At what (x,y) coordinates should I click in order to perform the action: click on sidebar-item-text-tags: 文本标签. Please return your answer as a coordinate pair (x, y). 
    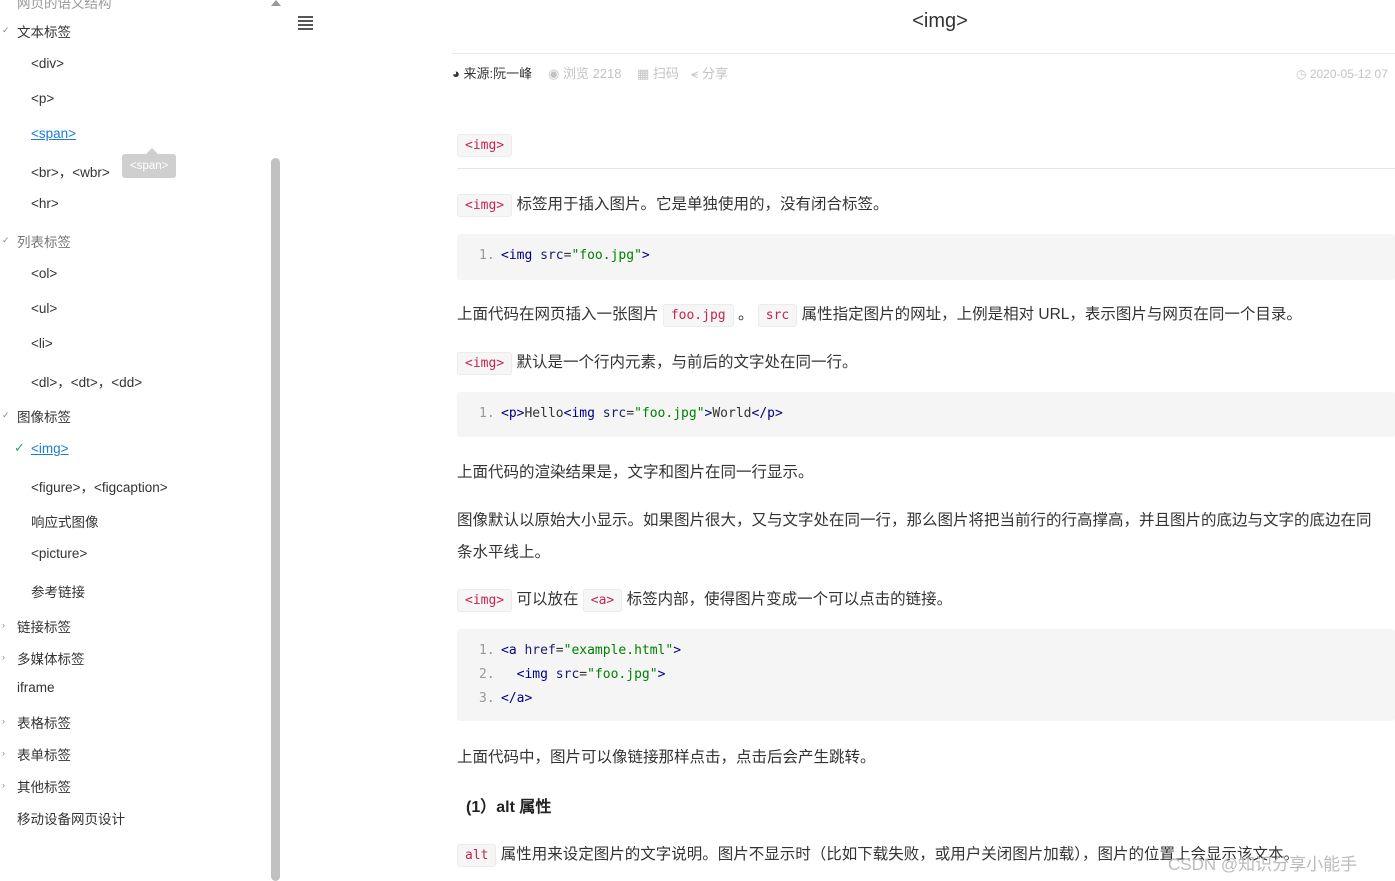
    Looking at the image, I should click on (44, 31).